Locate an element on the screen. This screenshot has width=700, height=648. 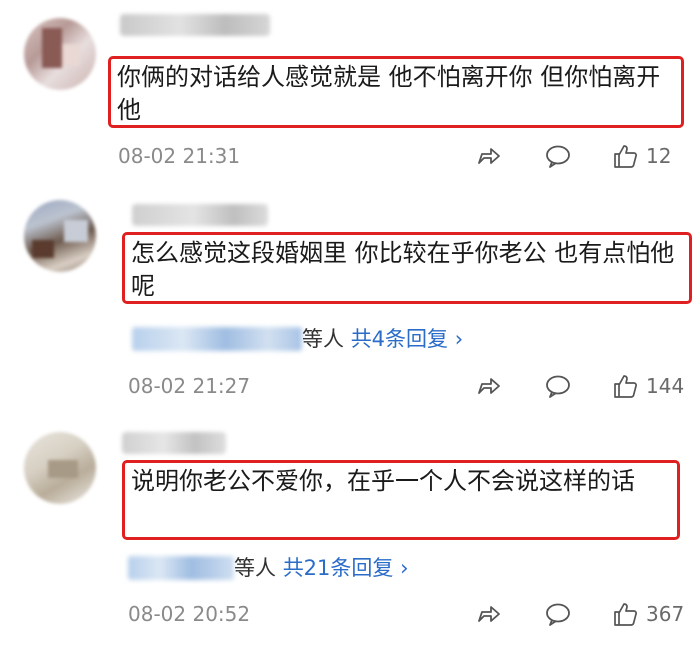
comment-time: 08-02 21:31 is located at coordinates (179, 156).